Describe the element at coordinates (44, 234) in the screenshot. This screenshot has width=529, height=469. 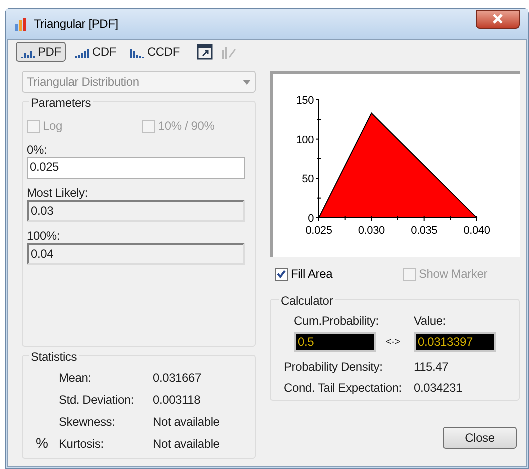
I see `field-label: 100%:` at that location.